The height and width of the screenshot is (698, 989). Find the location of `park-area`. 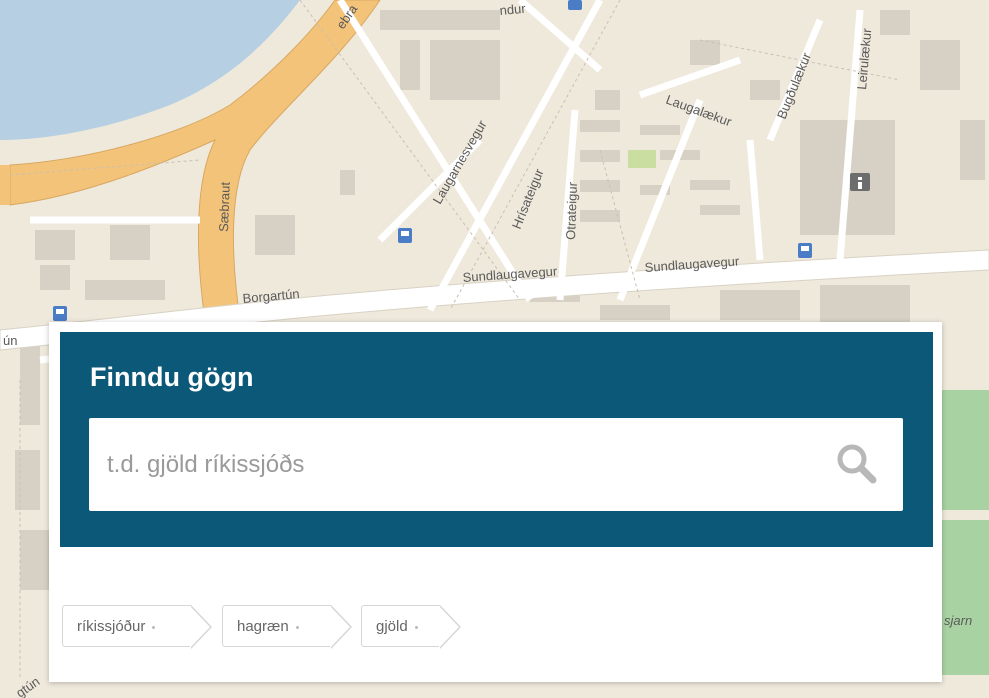

park-area is located at coordinates (964, 450).